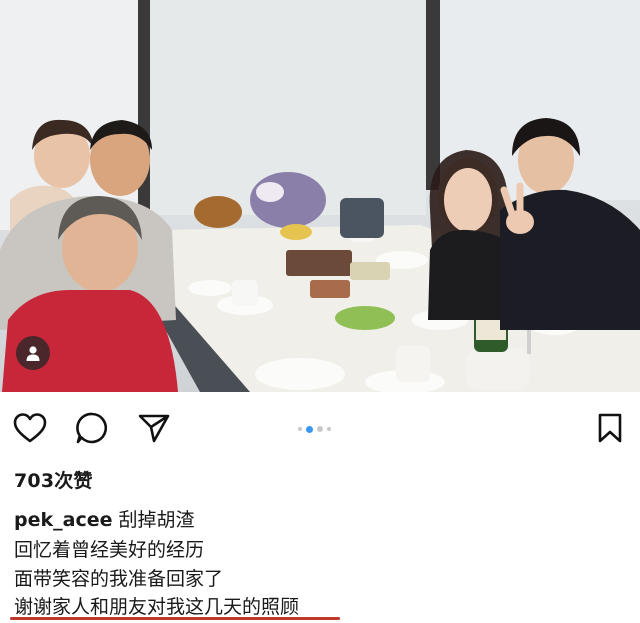 This screenshot has height=623, width=640. I want to click on caption-line: 谢谢家人和朋友对我这几天的照顾, so click(157, 607).